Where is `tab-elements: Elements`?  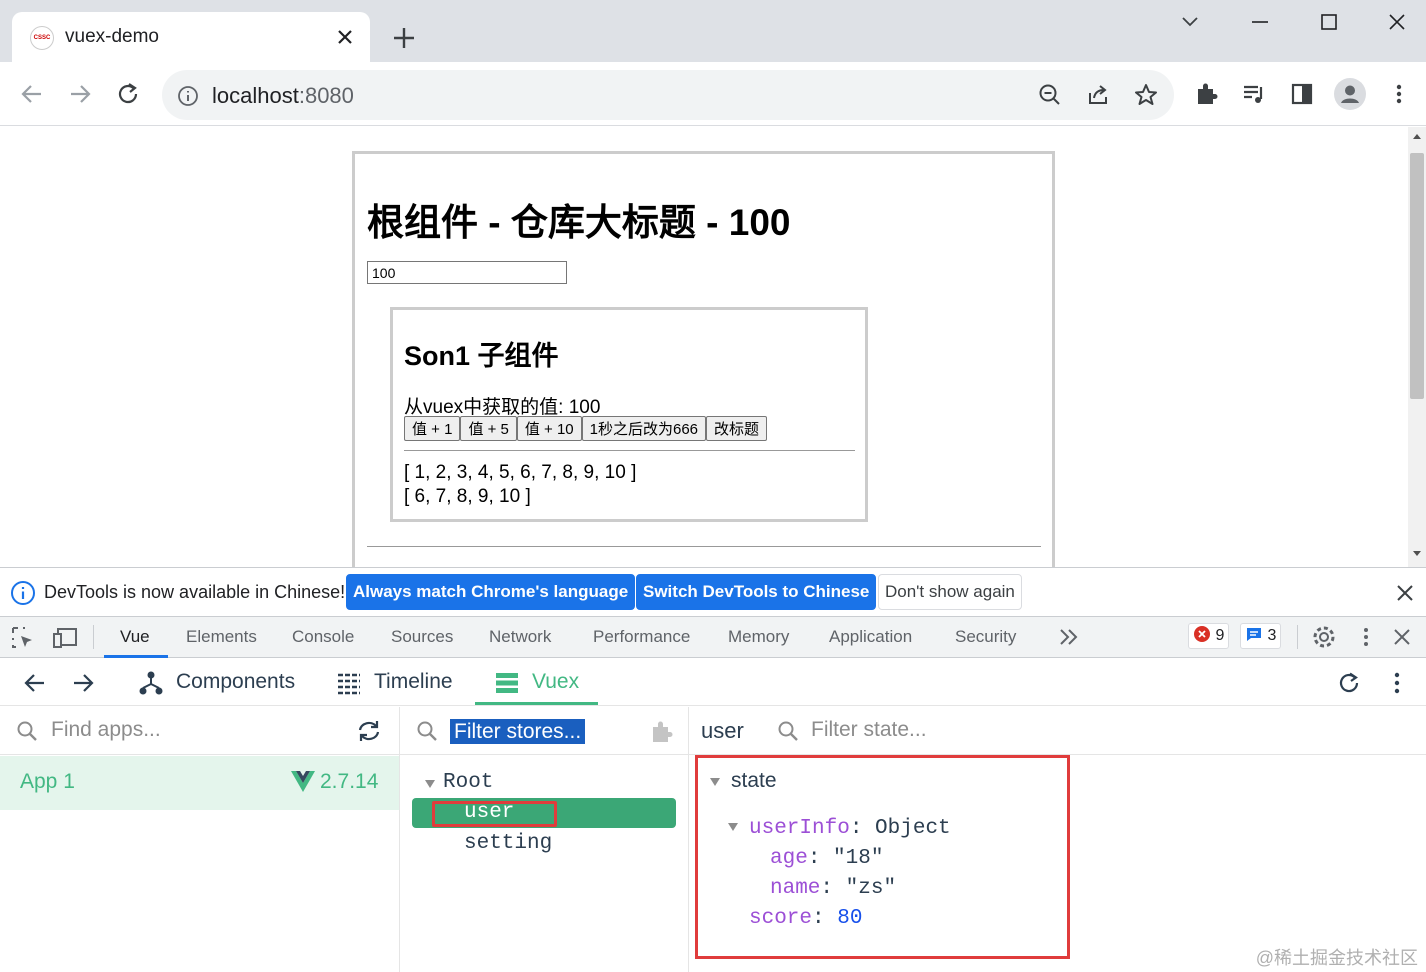 tab-elements: Elements is located at coordinates (221, 637).